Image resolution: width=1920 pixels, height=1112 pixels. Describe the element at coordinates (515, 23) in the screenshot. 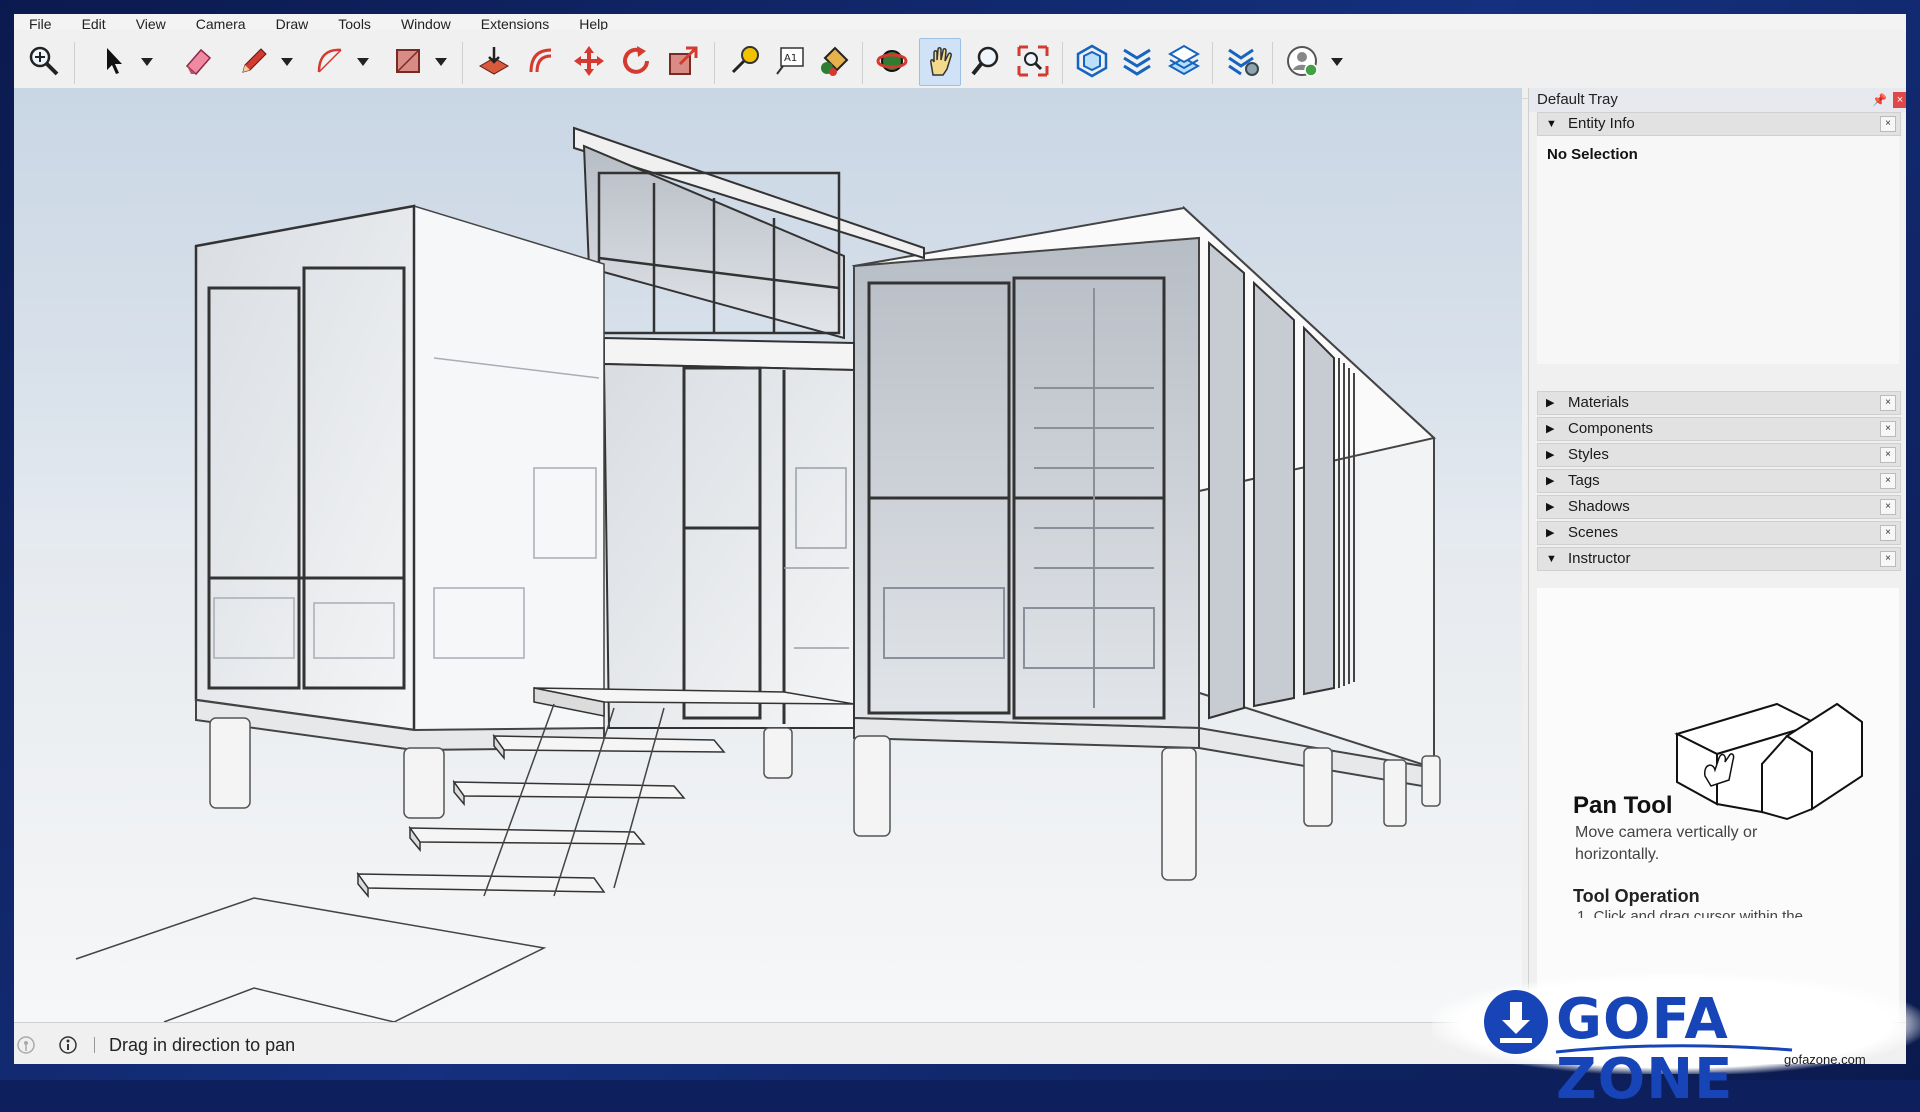

I see `menu-extensions: Extensions` at that location.